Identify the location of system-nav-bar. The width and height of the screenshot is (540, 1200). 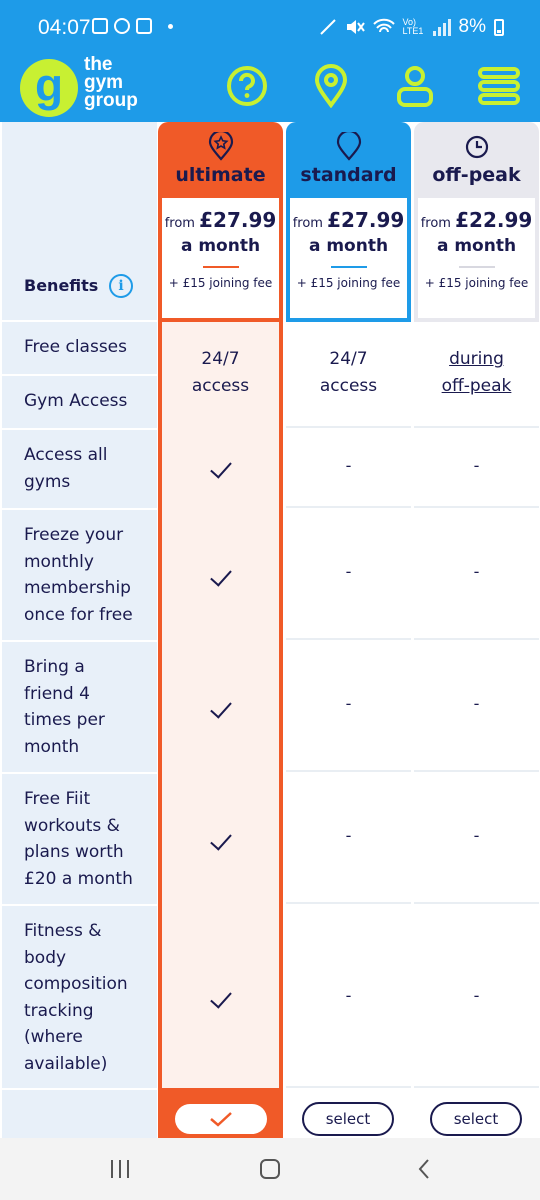
(270, 1169).